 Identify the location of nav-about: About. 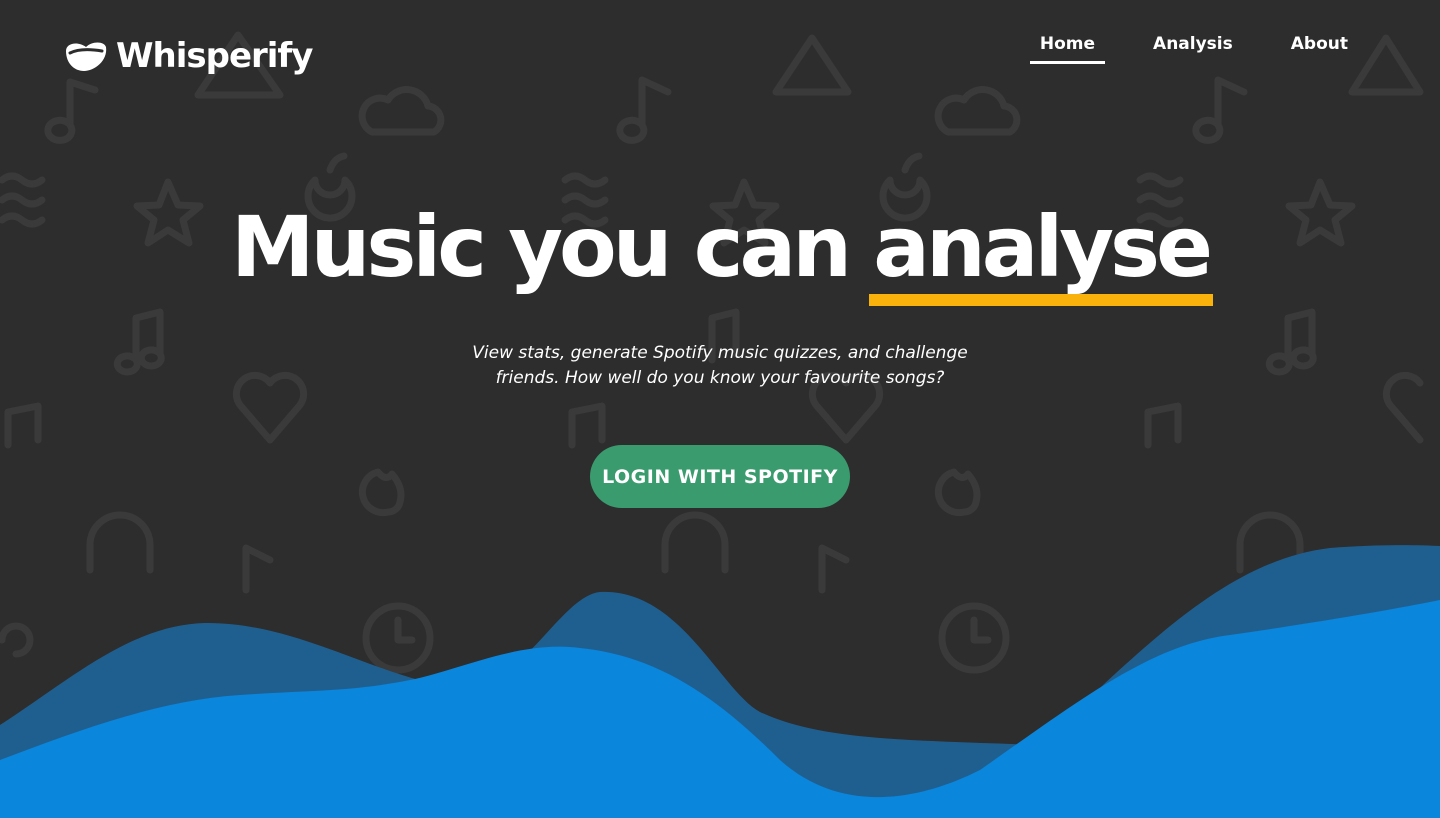
(1319, 49).